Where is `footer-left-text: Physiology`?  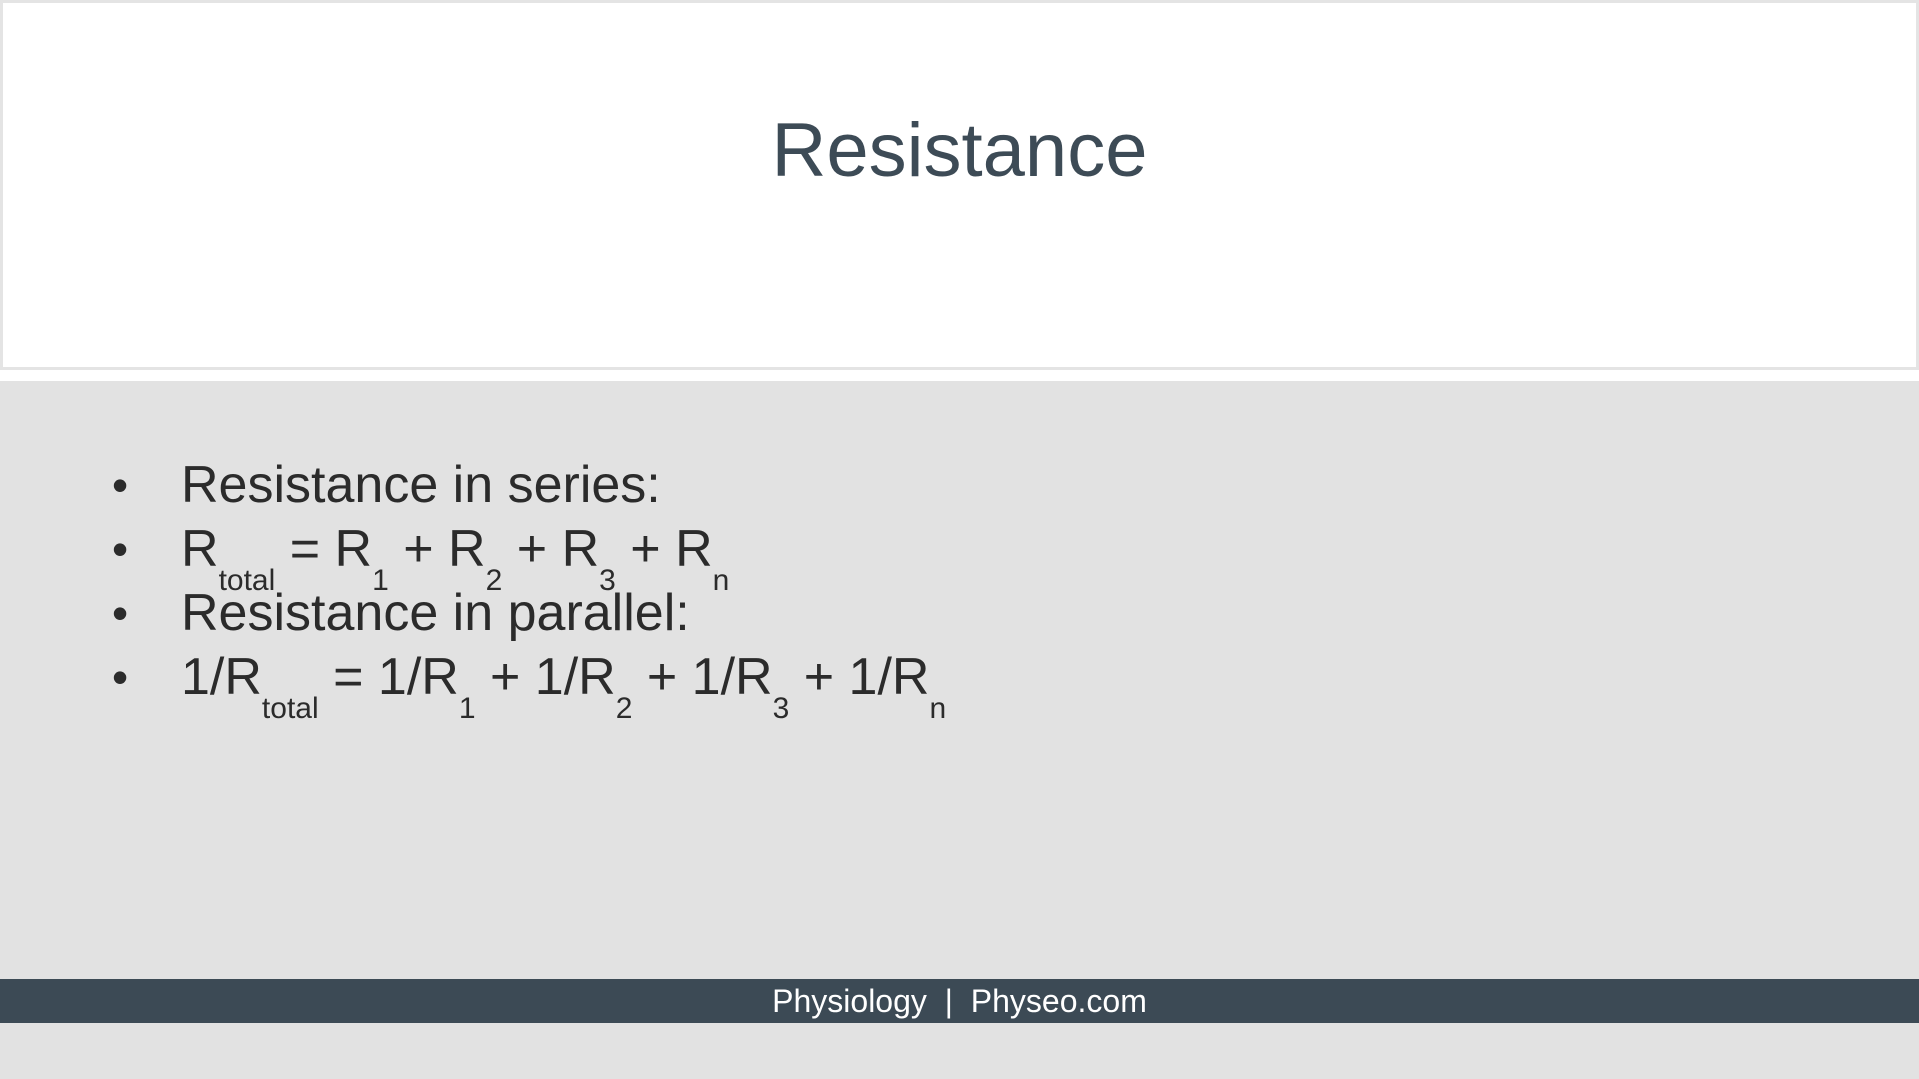 footer-left-text: Physiology is located at coordinates (849, 1001).